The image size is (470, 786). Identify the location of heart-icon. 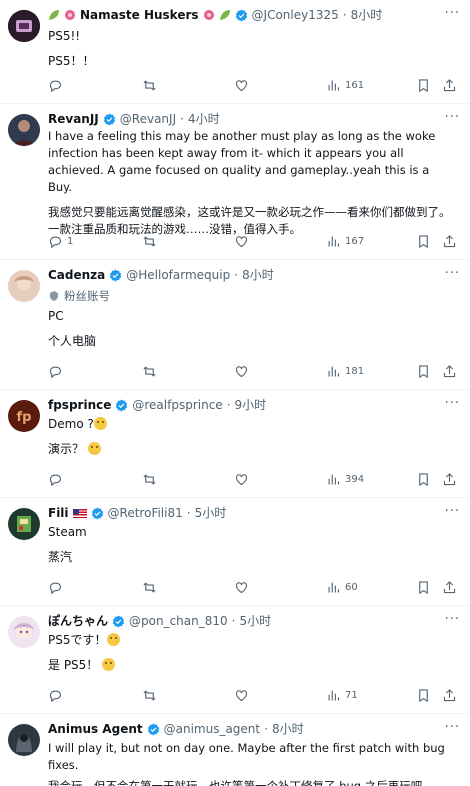
(241, 86).